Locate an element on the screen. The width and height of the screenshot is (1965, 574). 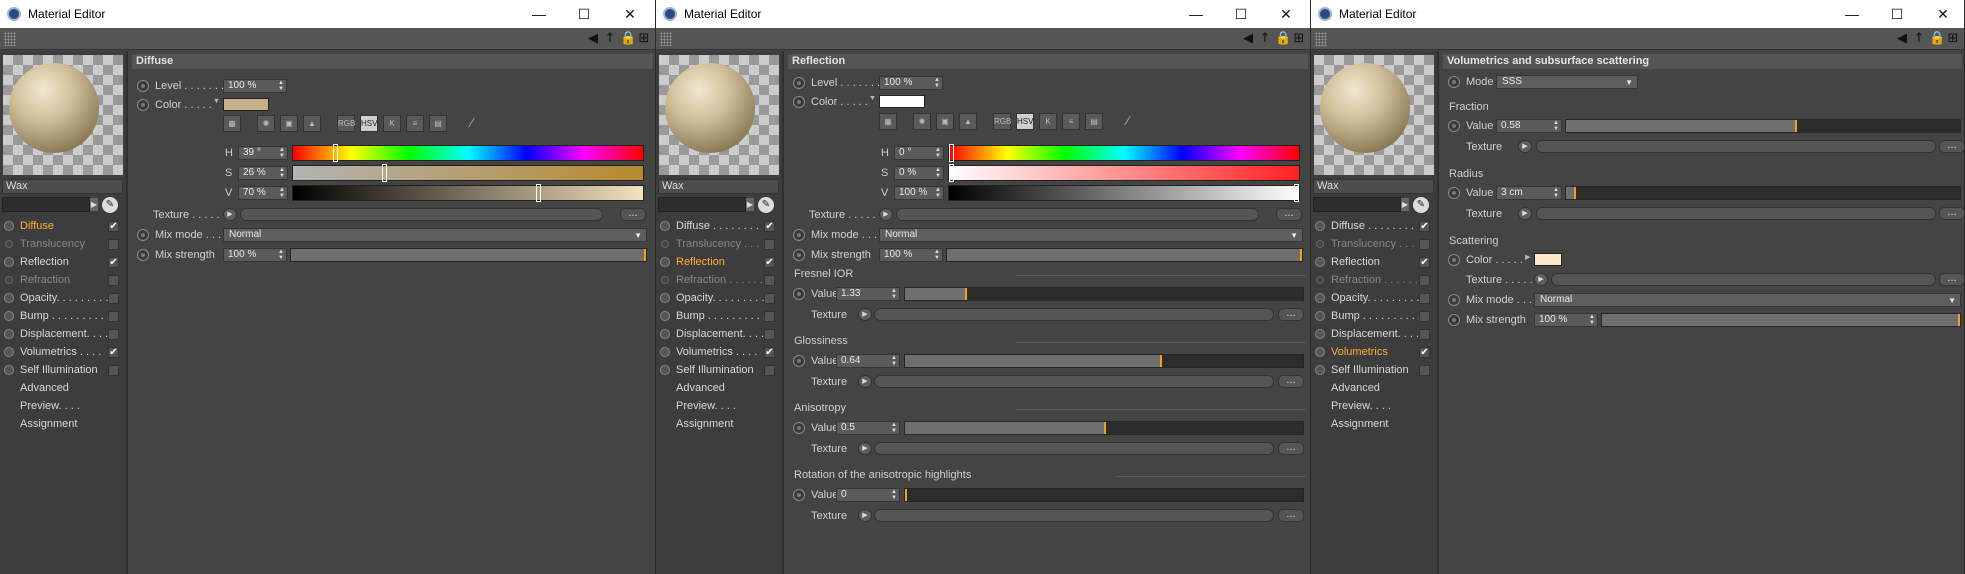
rgb-mode-icon: RGB is located at coordinates (346, 123).